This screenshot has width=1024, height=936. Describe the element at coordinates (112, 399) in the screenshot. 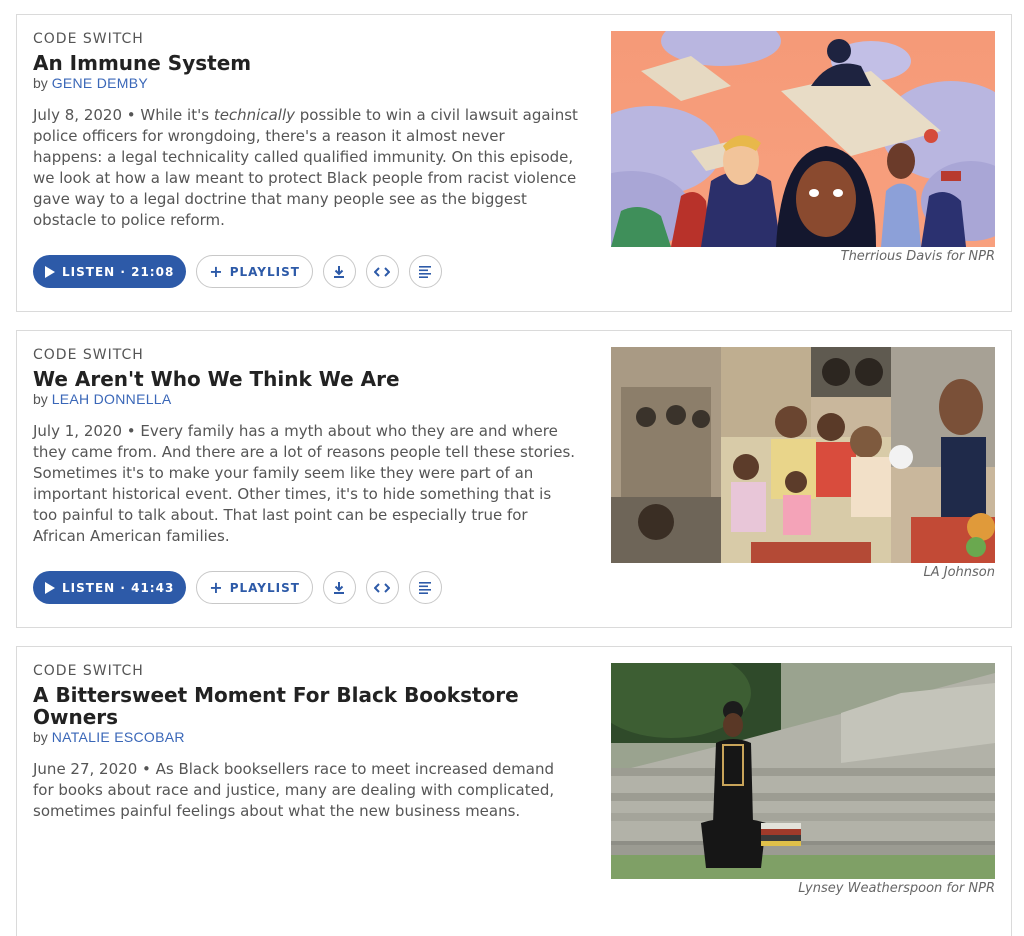

I see `author-link: LEAH DONNELLA` at that location.